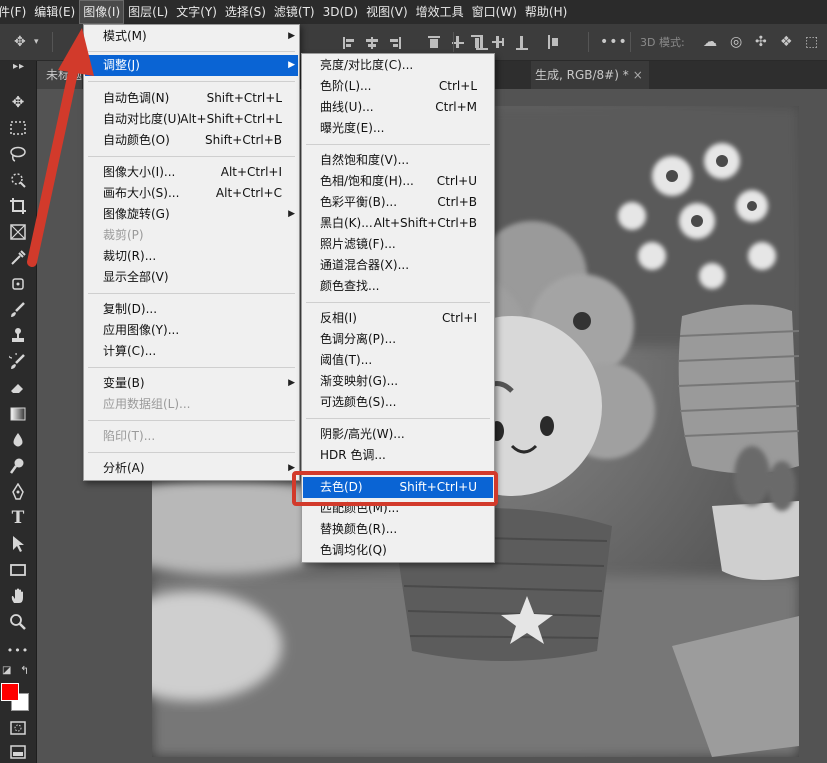  I want to click on menu-image: 图像(I), so click(102, 12).